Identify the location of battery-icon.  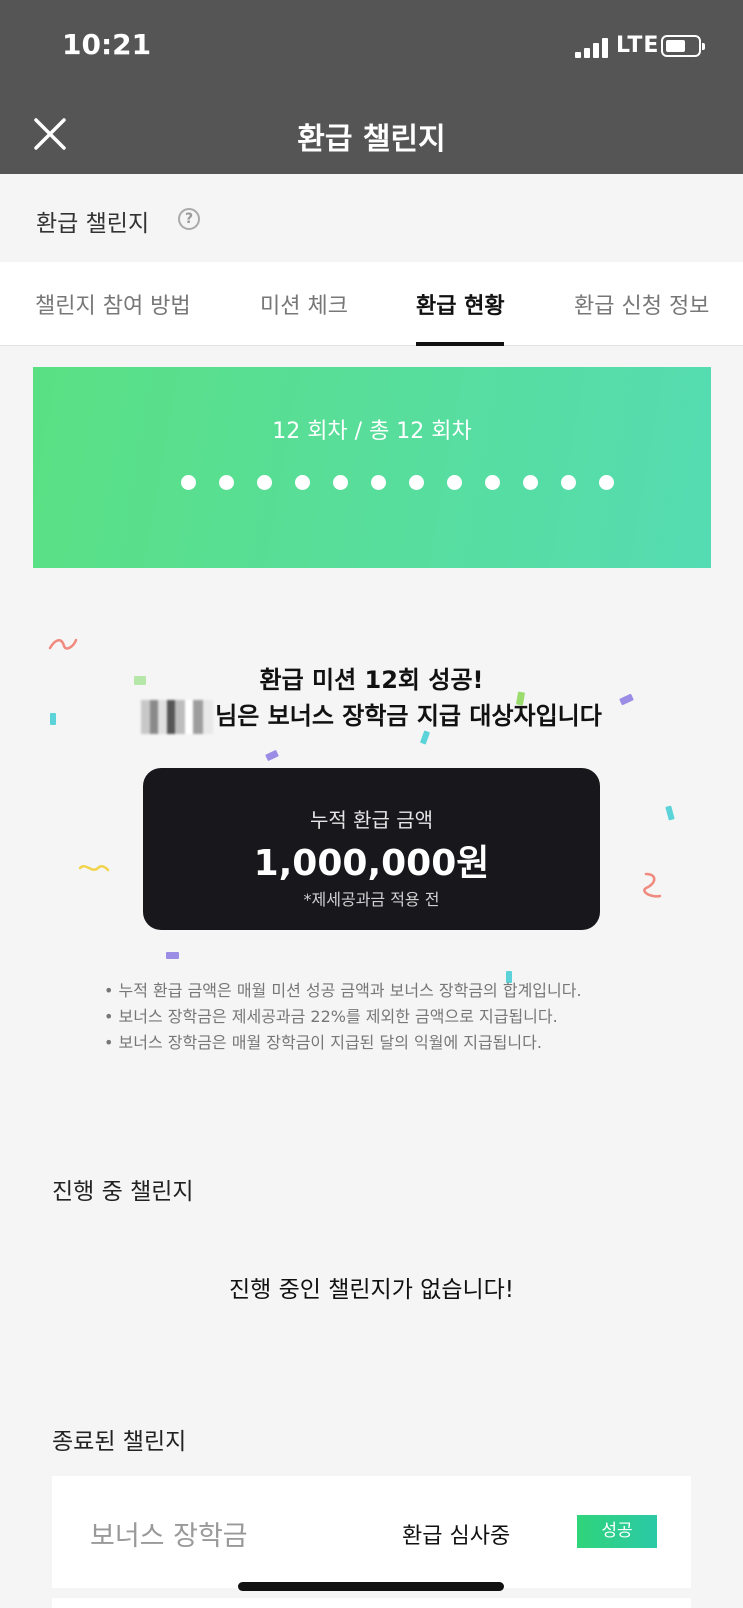
(683, 46).